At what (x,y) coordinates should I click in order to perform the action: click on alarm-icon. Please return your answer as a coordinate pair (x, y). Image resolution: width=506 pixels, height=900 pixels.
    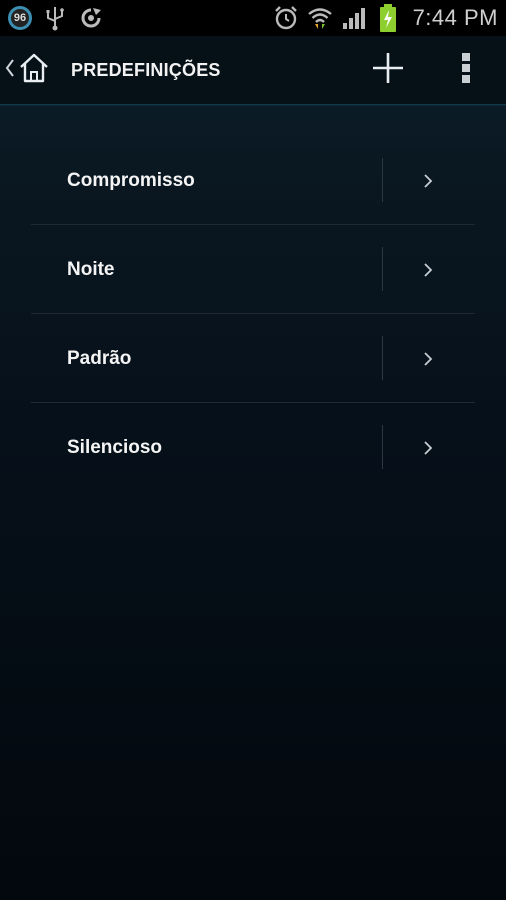
    Looking at the image, I should click on (286, 18).